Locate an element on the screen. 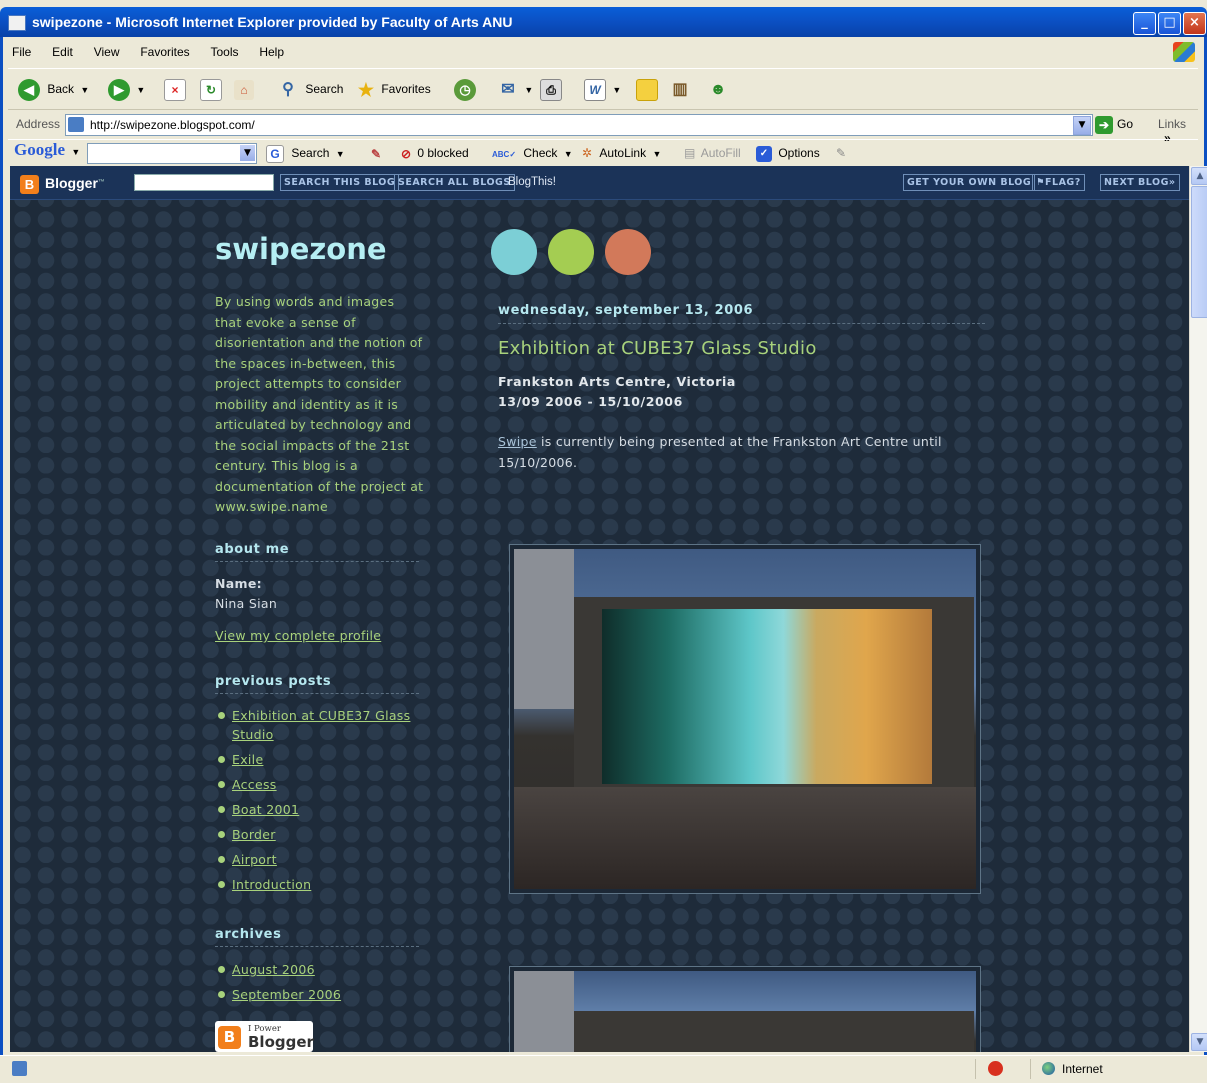 Image resolution: width=1207 pixels, height=1083 pixels. autofill-button: ▤ AutoFill is located at coordinates (712, 153).